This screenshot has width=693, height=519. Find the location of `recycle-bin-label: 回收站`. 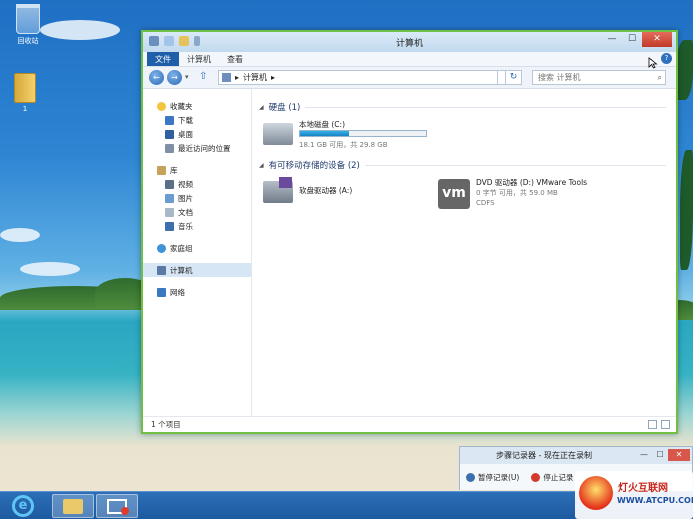

recycle-bin-label: 回收站 is located at coordinates (28, 41).